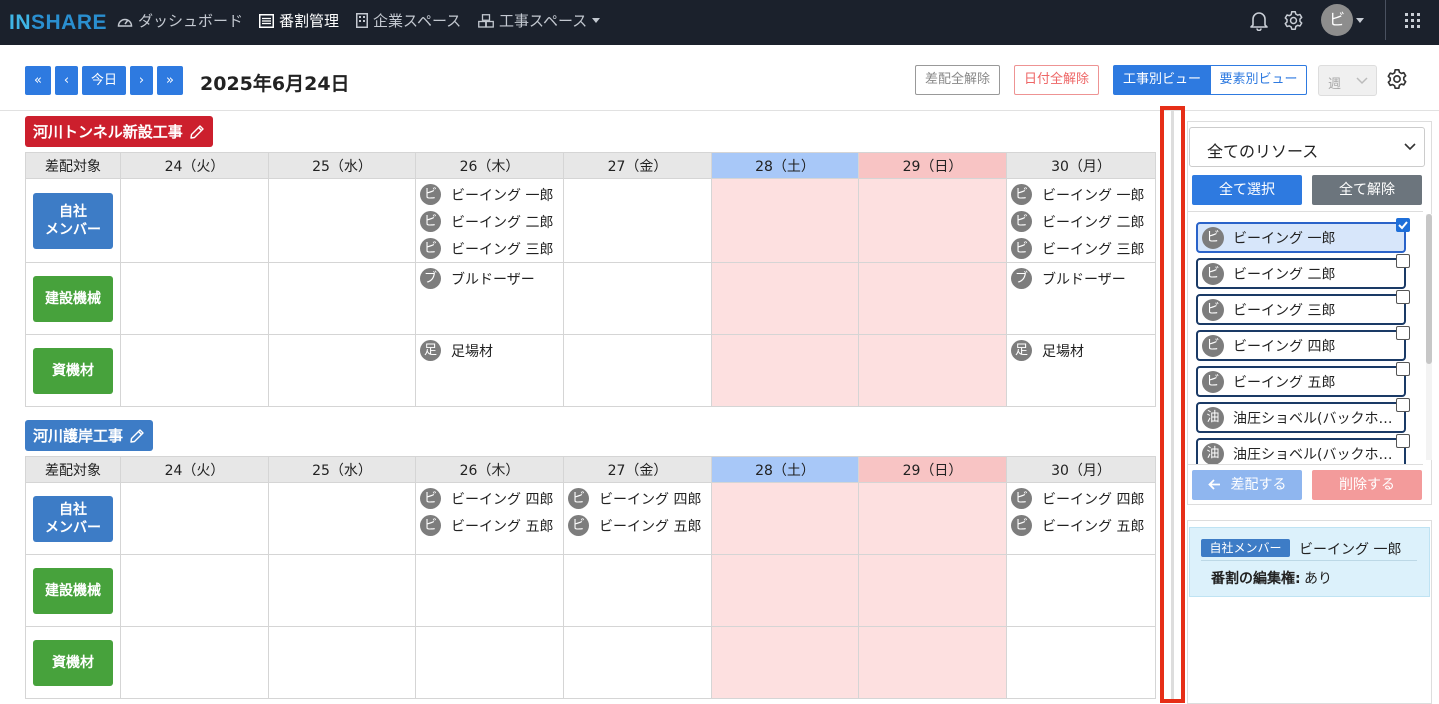 The height and width of the screenshot is (704, 1439). What do you see at coordinates (89, 435) in the screenshot?
I see `project-title: 河川護岸工事` at bounding box center [89, 435].